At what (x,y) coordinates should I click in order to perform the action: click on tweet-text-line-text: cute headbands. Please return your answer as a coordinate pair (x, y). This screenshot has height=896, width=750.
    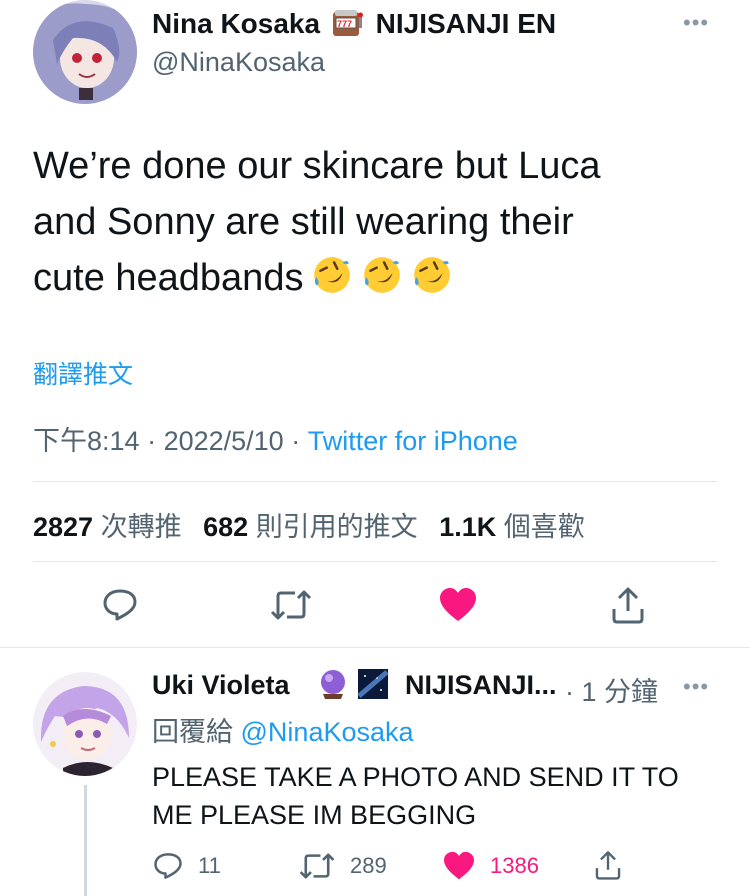
    Looking at the image, I should click on (168, 278).